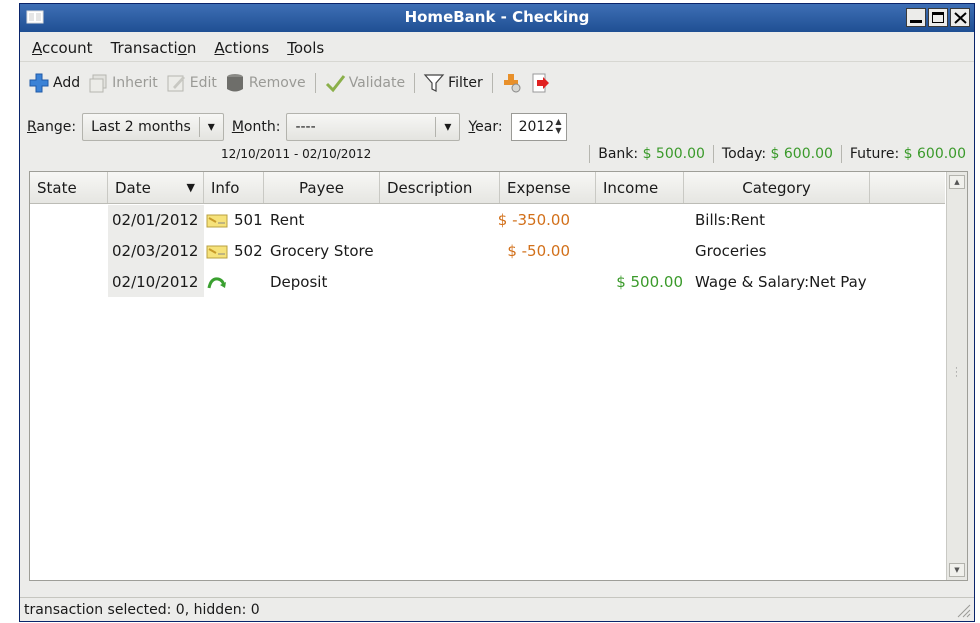 The image size is (980, 623). Describe the element at coordinates (640, 187) in the screenshot. I see `column-header-income: Income` at that location.